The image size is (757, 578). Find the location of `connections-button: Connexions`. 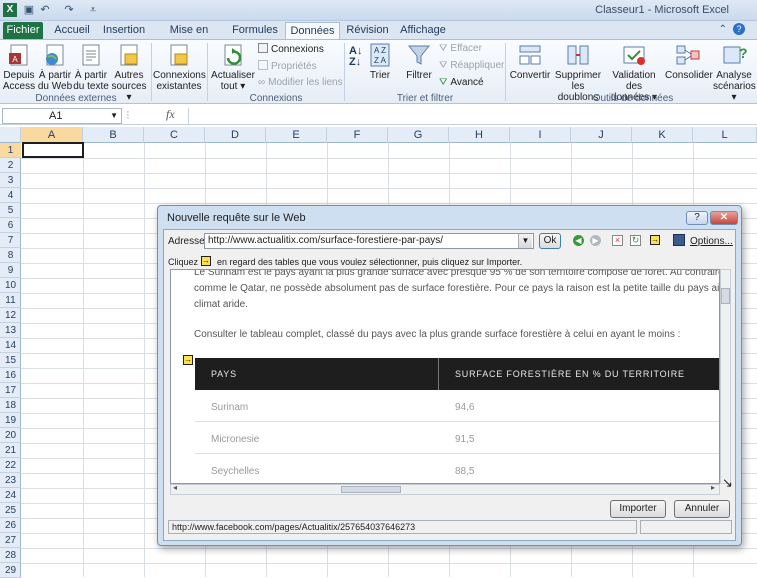

connections-button: Connexions is located at coordinates (291, 49).